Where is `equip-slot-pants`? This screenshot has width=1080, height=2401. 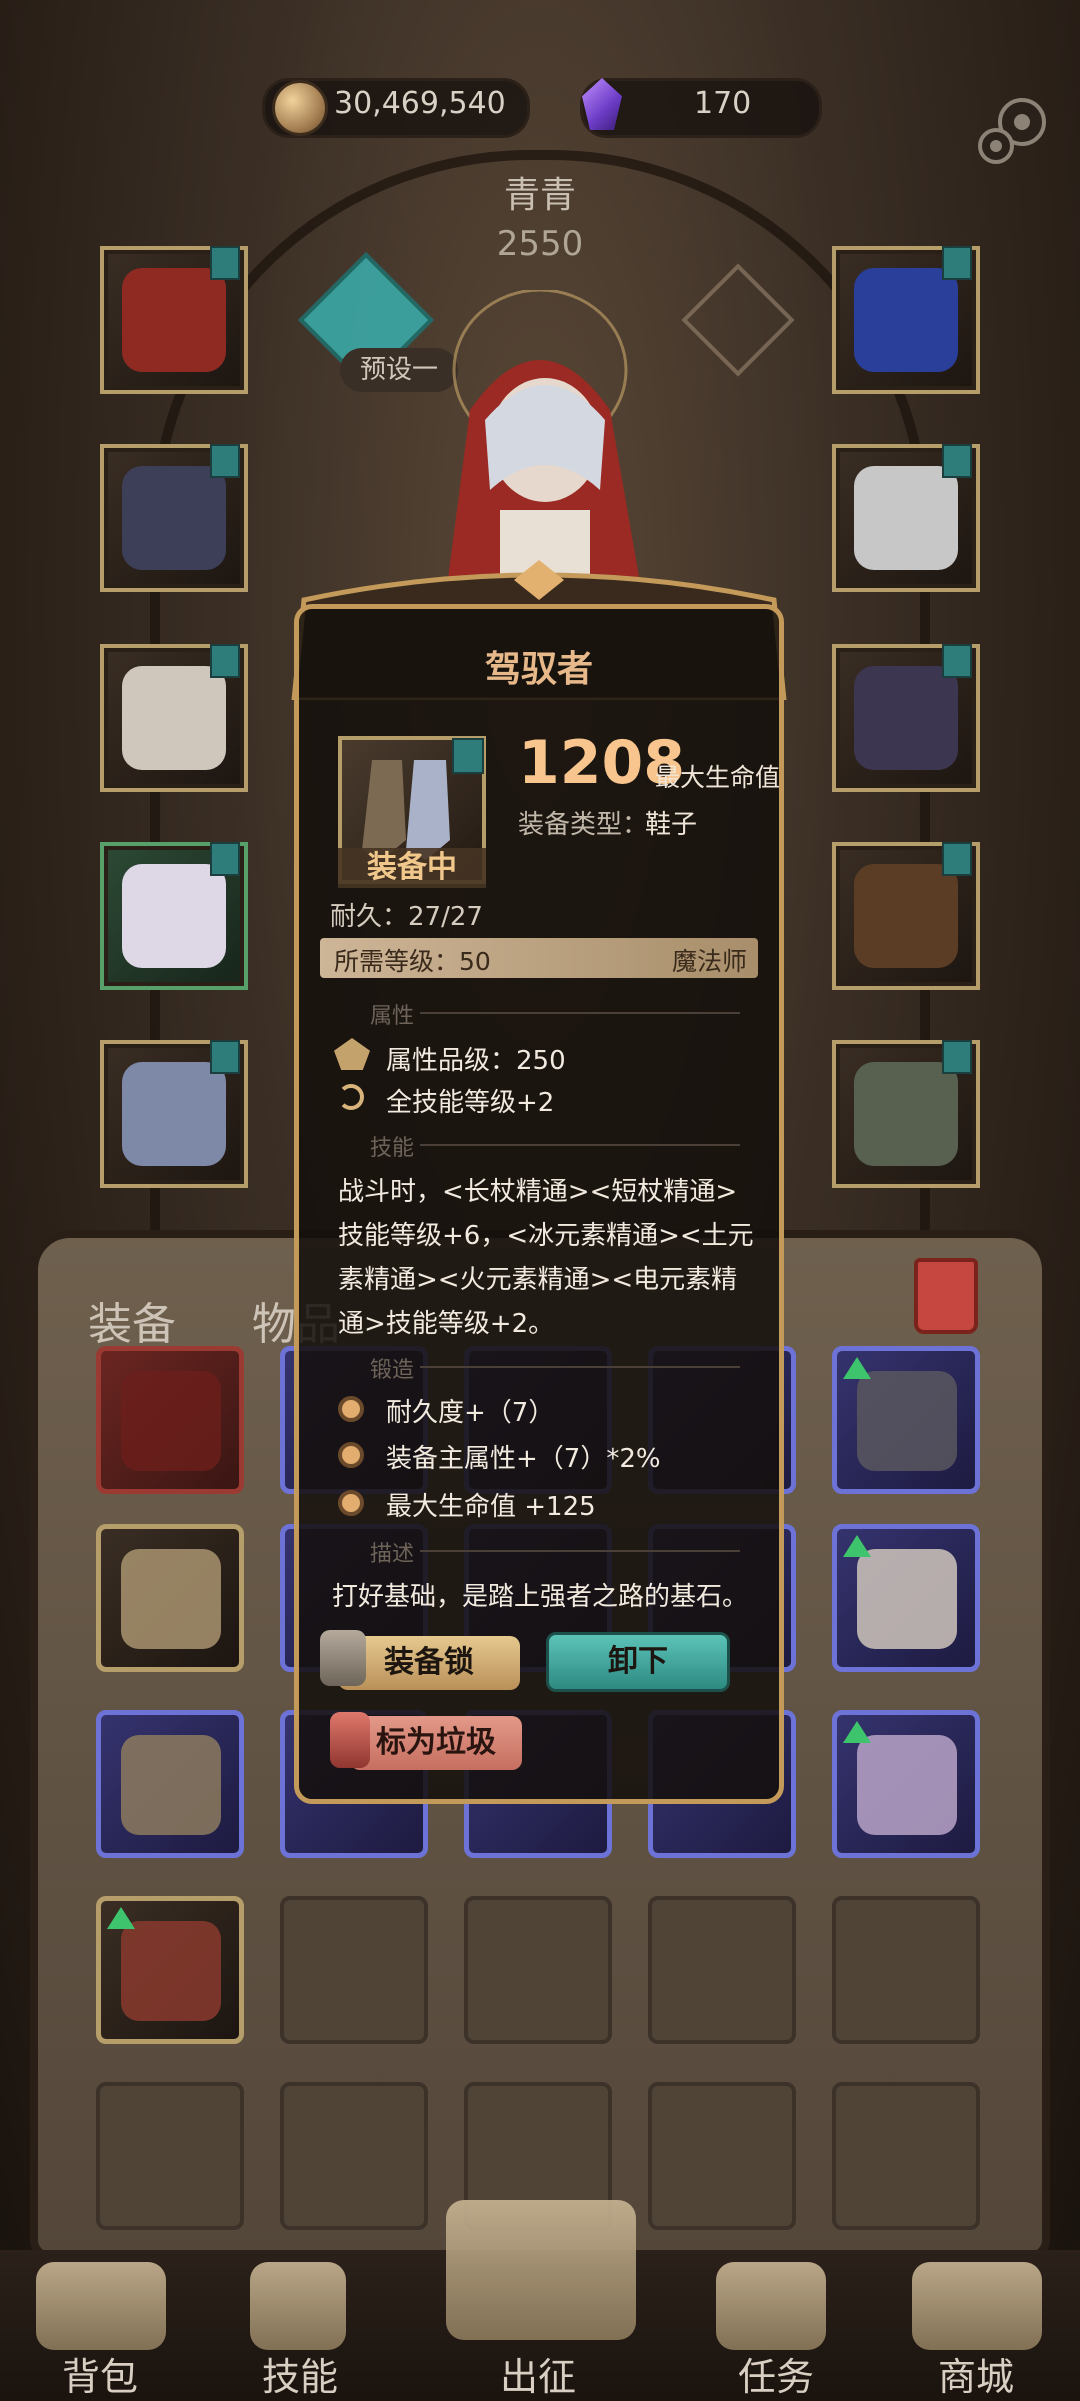
equip-slot-pants is located at coordinates (174, 916).